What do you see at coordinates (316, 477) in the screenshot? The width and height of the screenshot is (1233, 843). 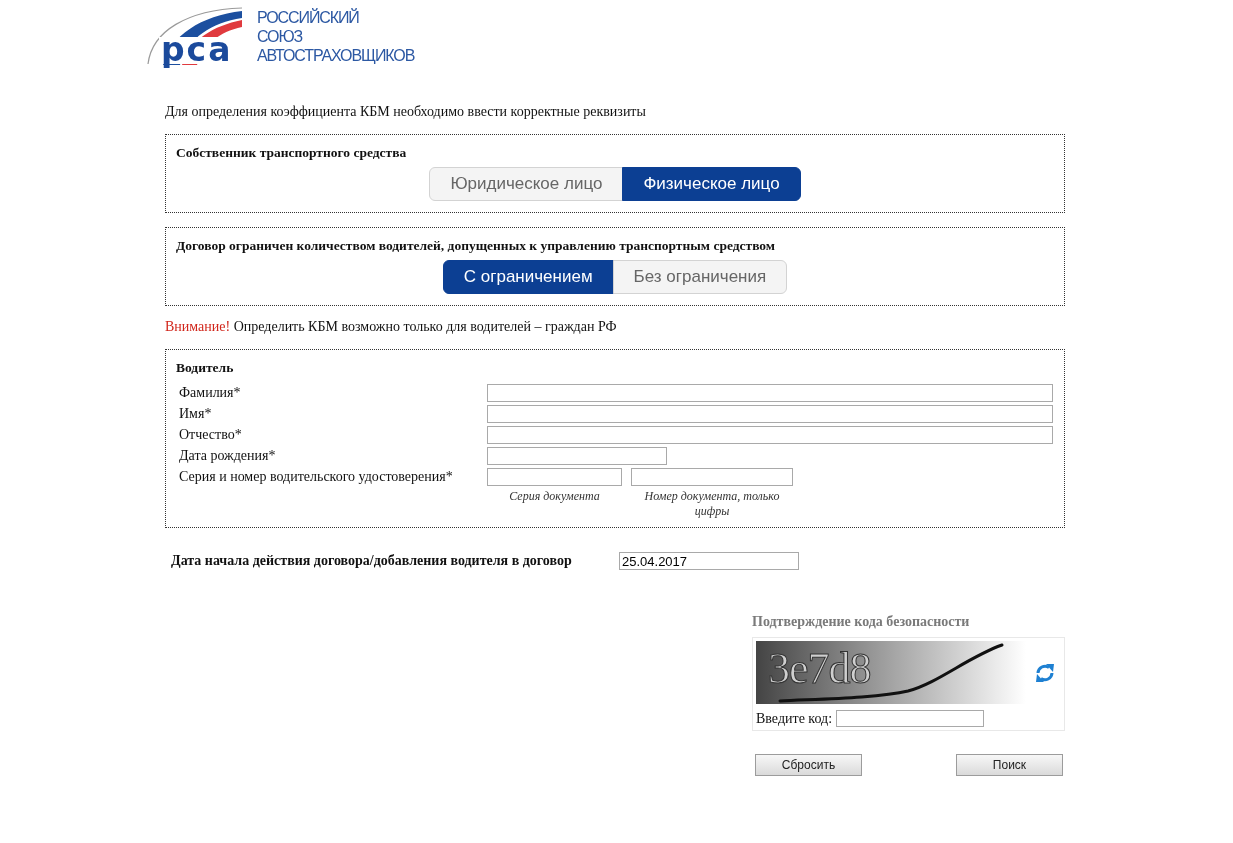 I see `field-label: Серия и номер водительского удостоверения*` at bounding box center [316, 477].